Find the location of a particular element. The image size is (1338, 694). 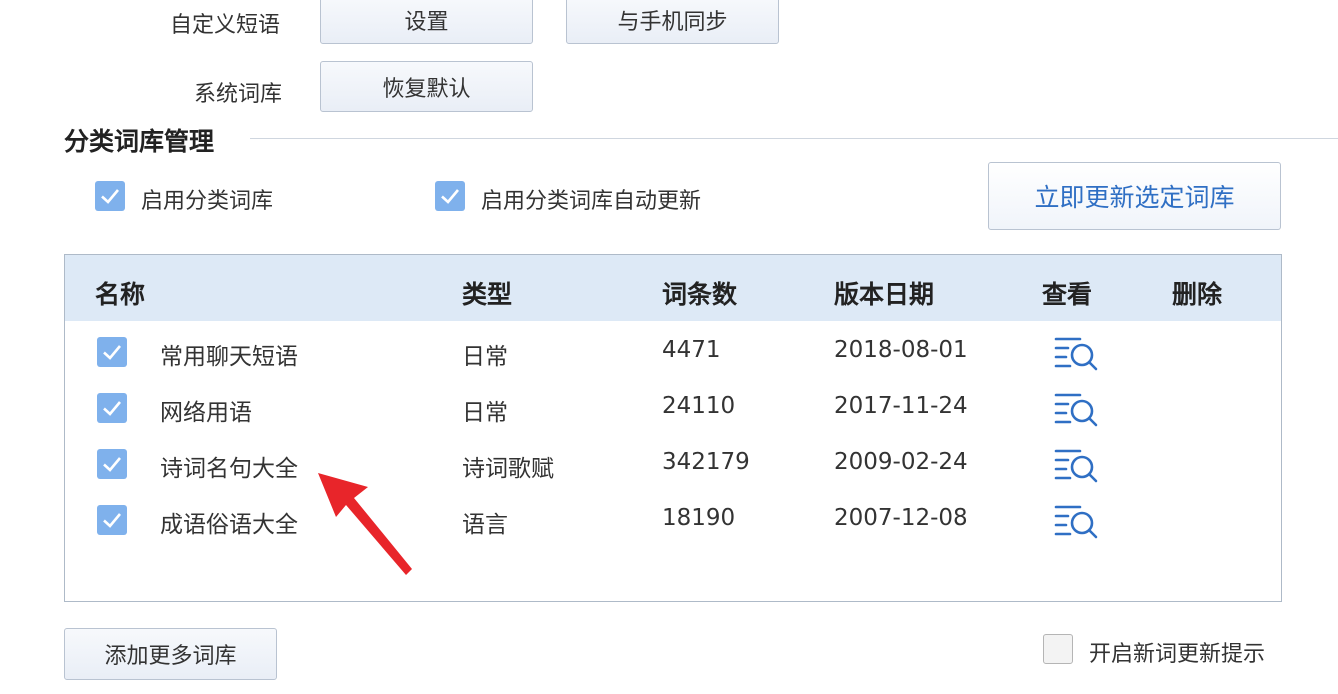

col-delete: 删除 is located at coordinates (1197, 294).